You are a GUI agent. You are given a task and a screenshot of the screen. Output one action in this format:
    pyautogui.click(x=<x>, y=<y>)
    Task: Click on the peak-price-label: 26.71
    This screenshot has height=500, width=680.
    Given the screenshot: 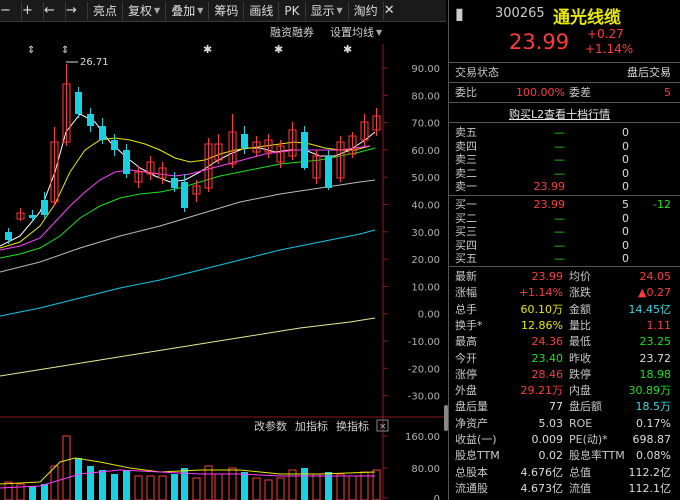 What is the action you would take?
    pyautogui.click(x=94, y=62)
    